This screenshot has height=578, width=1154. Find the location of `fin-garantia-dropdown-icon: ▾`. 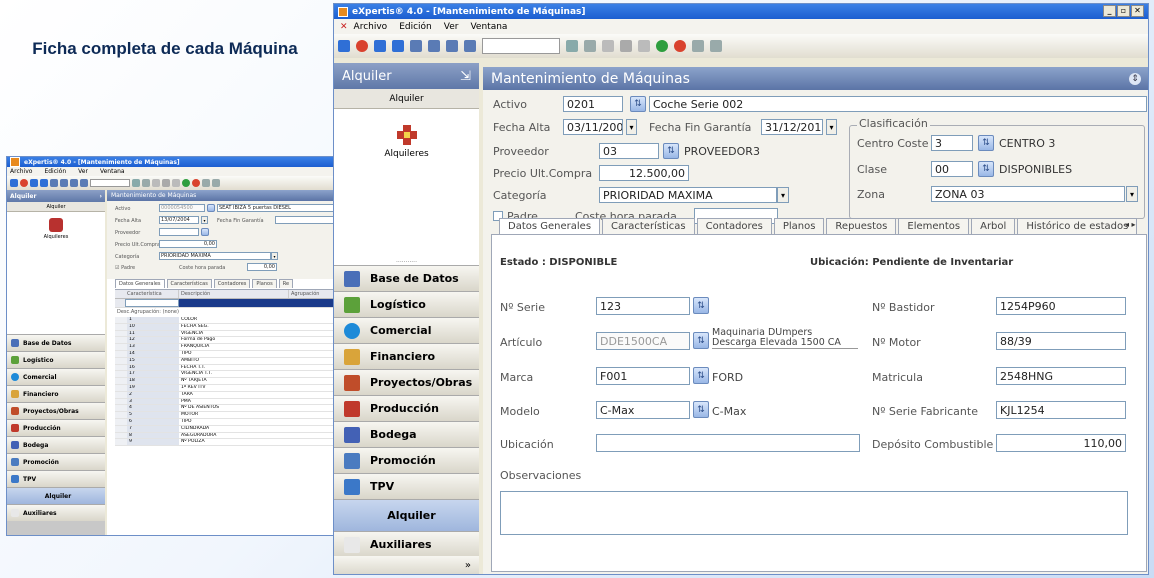

fin-garantia-dropdown-icon: ▾ is located at coordinates (831, 127).